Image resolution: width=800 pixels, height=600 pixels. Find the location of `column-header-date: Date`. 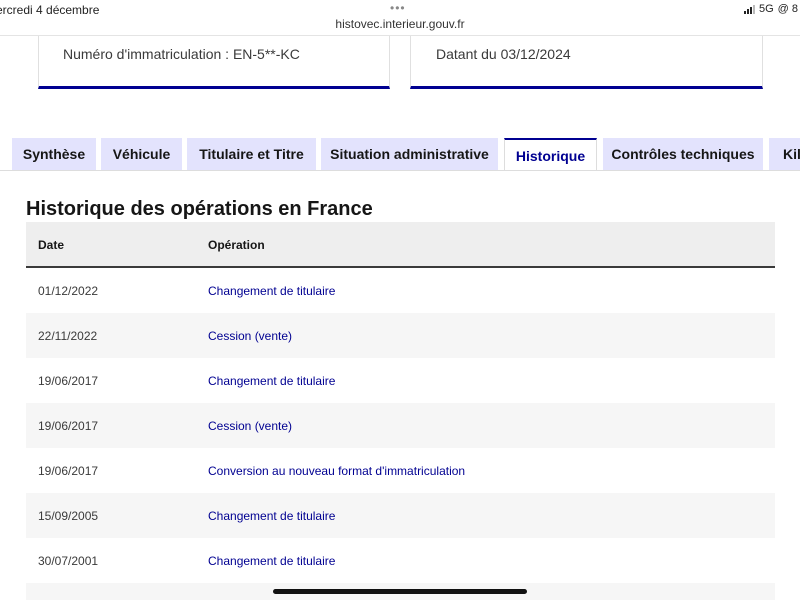

column-header-date: Date is located at coordinates (51, 245).